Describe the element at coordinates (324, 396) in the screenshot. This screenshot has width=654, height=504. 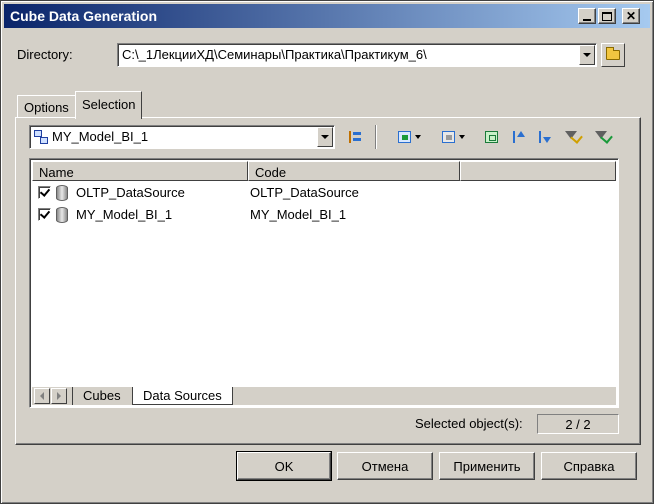
I see `sheet-tab-strip: Cubes Data Sources` at that location.